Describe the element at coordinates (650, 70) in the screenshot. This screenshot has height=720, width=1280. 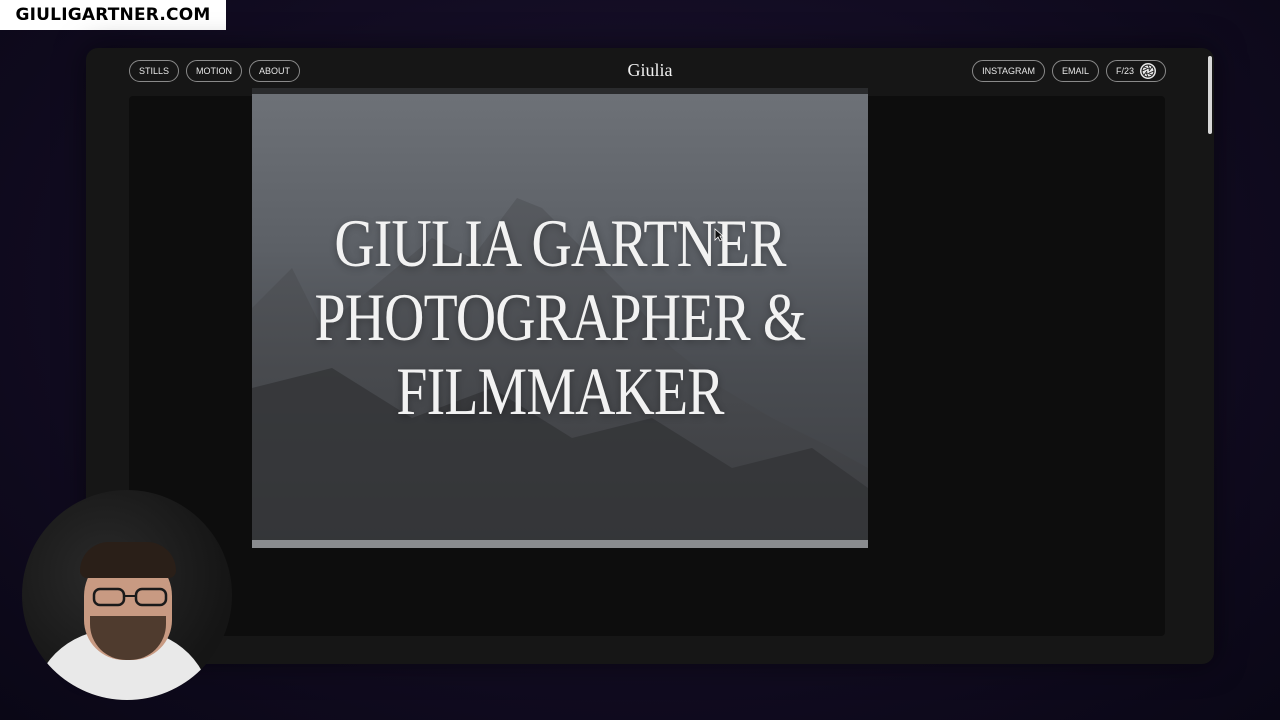
I see `site-logo: Giulia` at that location.